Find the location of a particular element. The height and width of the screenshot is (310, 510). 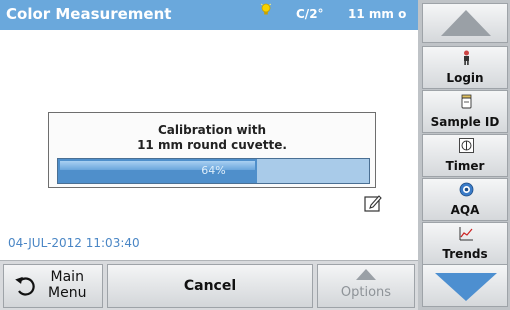

lamp-icon is located at coordinates (266, 9).